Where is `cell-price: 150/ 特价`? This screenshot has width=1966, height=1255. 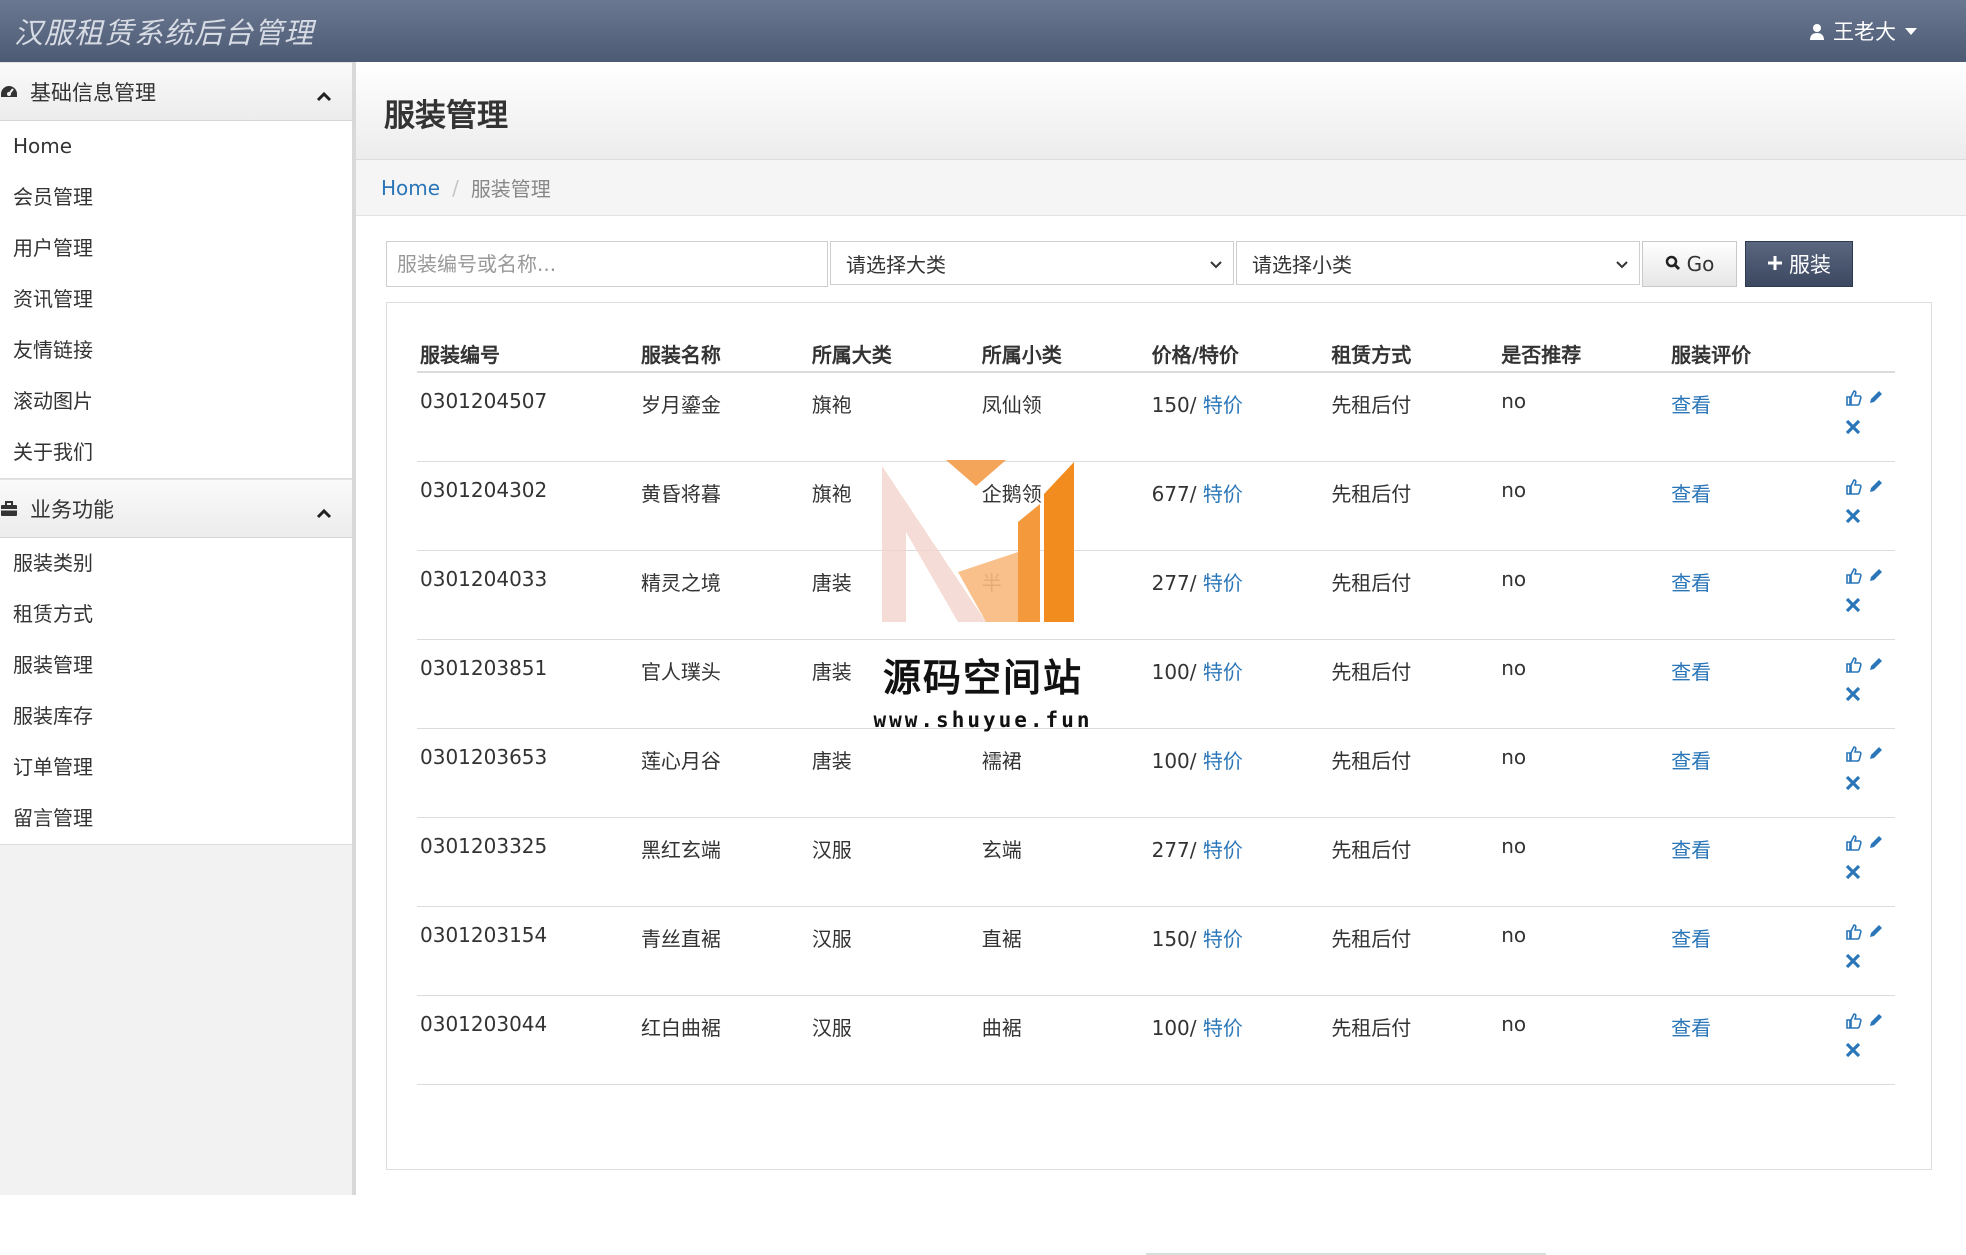
cell-price: 150/ 特价 is located at coordinates (1239, 951).